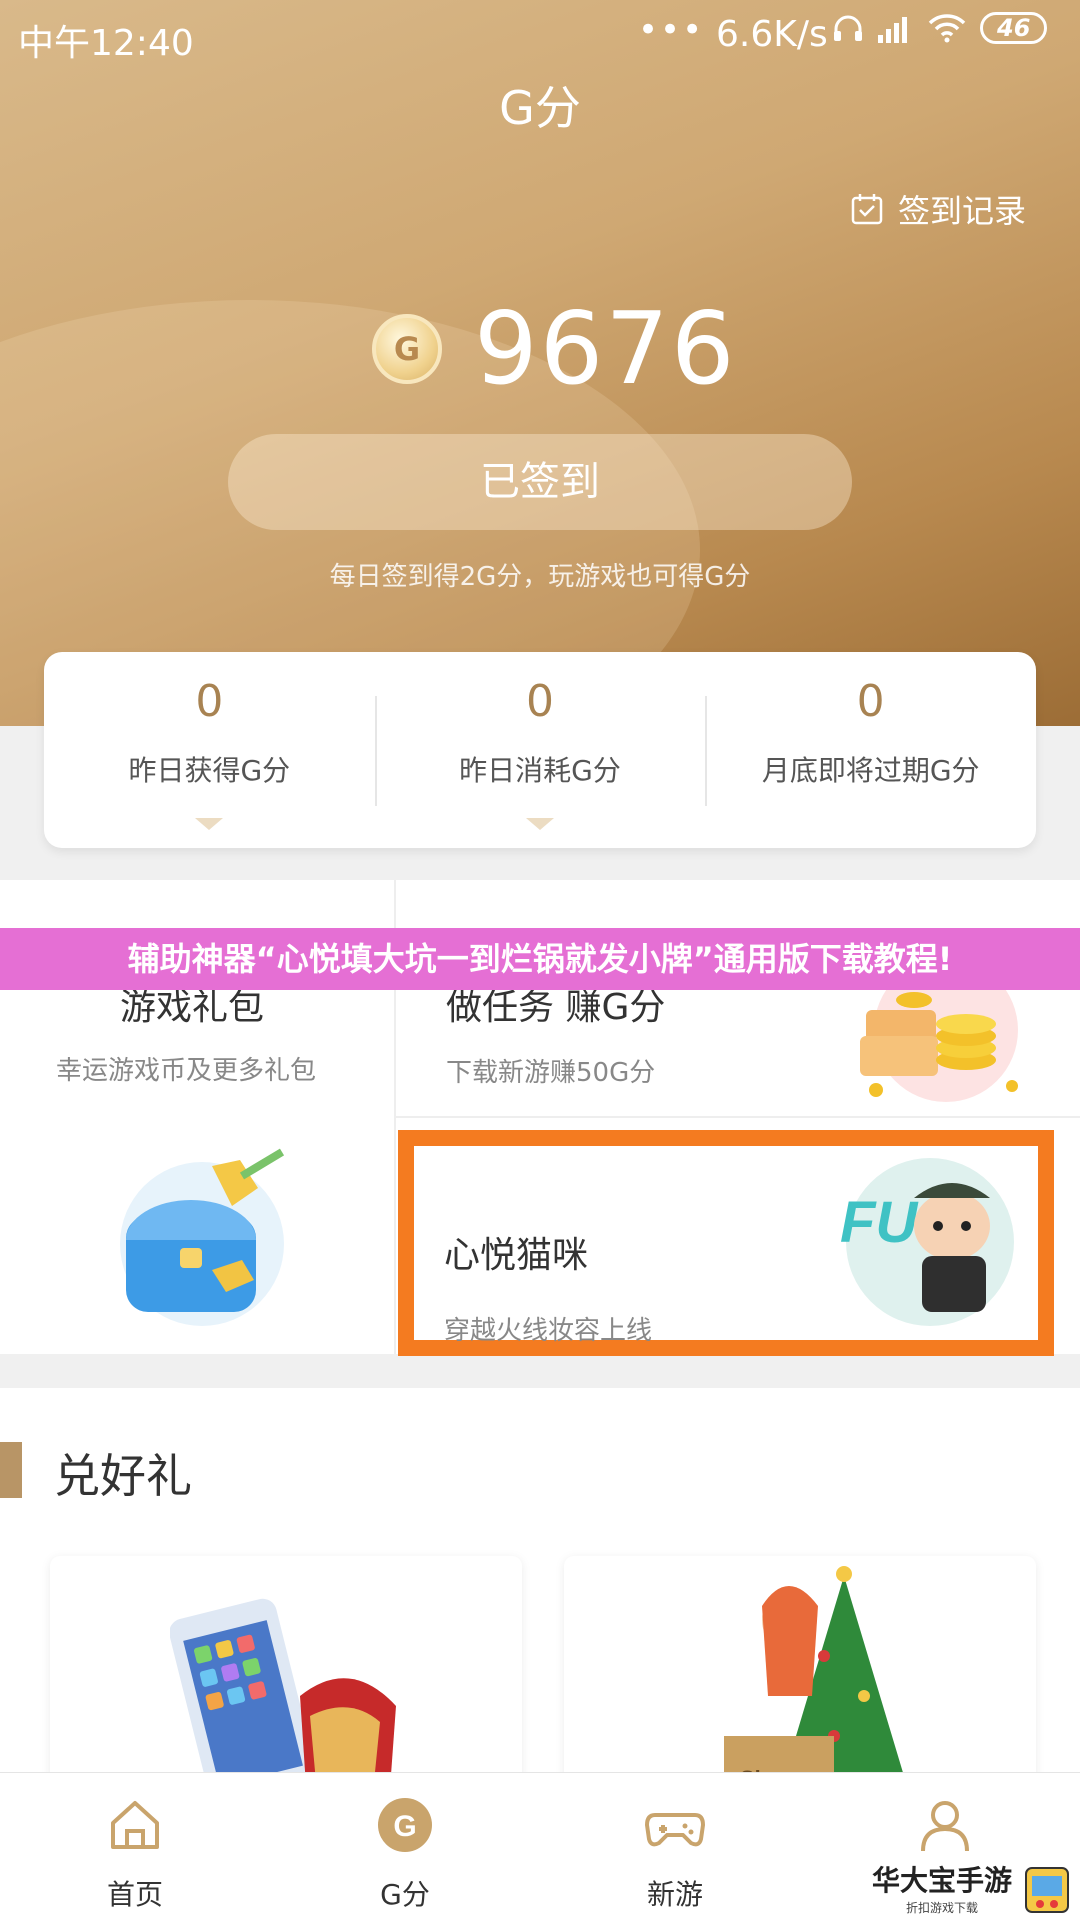 The width and height of the screenshot is (1080, 1920). Describe the element at coordinates (106, 43) in the screenshot. I see `status-time: 中午12:40` at that location.